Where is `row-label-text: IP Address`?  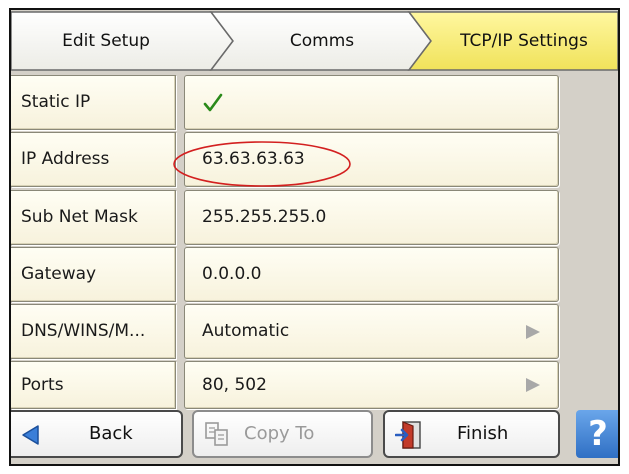 row-label-text: IP Address is located at coordinates (65, 159).